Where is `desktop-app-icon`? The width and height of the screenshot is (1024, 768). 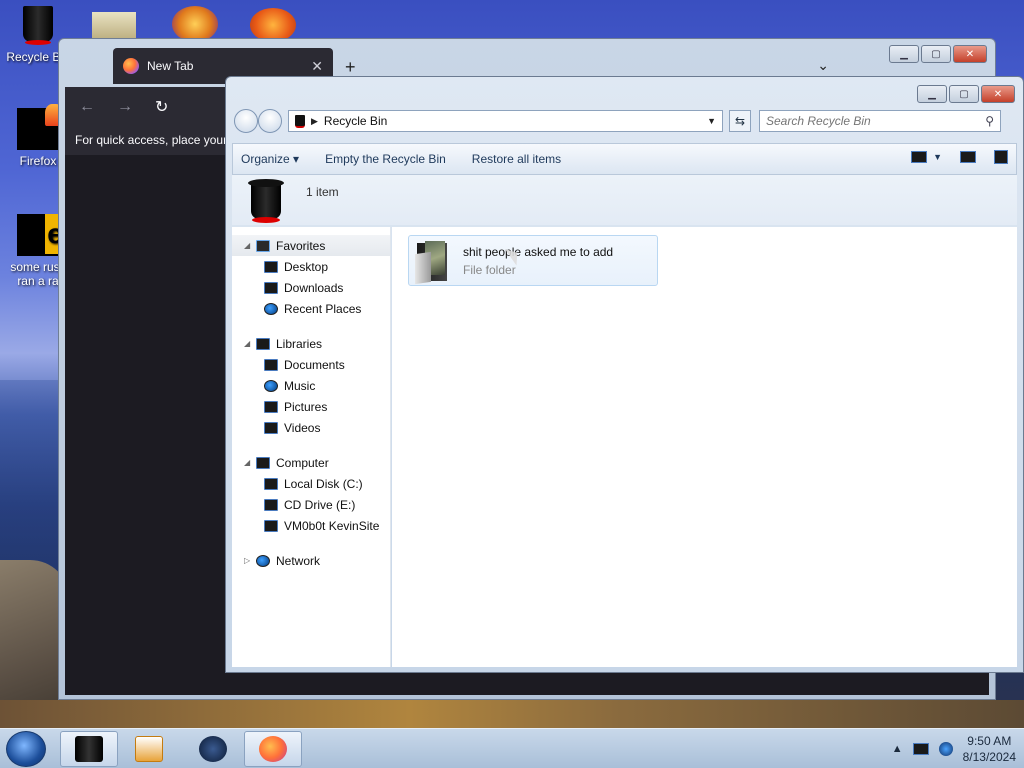
desktop-app-icon is located at coordinates (195, 24).